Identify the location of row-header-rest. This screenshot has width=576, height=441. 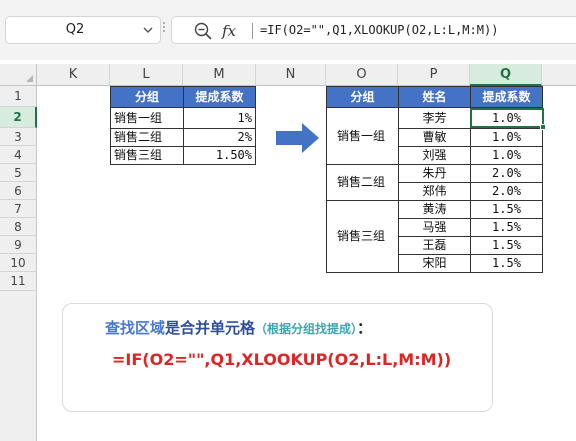
(18, 366).